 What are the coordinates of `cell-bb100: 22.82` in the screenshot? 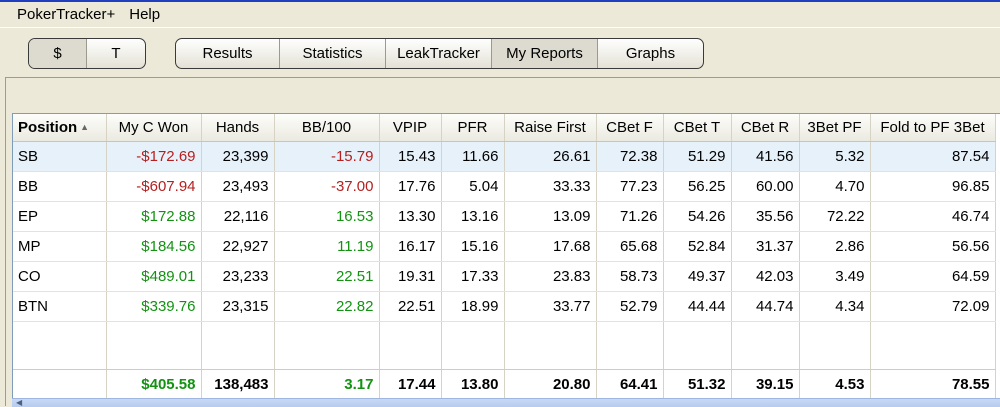 It's located at (327, 306).